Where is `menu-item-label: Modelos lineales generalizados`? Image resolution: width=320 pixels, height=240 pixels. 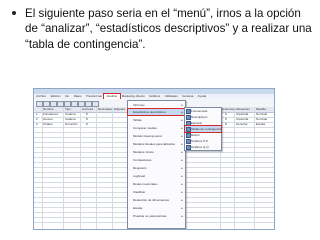 menu-item-label: Modelos lineales generalizados is located at coordinates (154, 144).